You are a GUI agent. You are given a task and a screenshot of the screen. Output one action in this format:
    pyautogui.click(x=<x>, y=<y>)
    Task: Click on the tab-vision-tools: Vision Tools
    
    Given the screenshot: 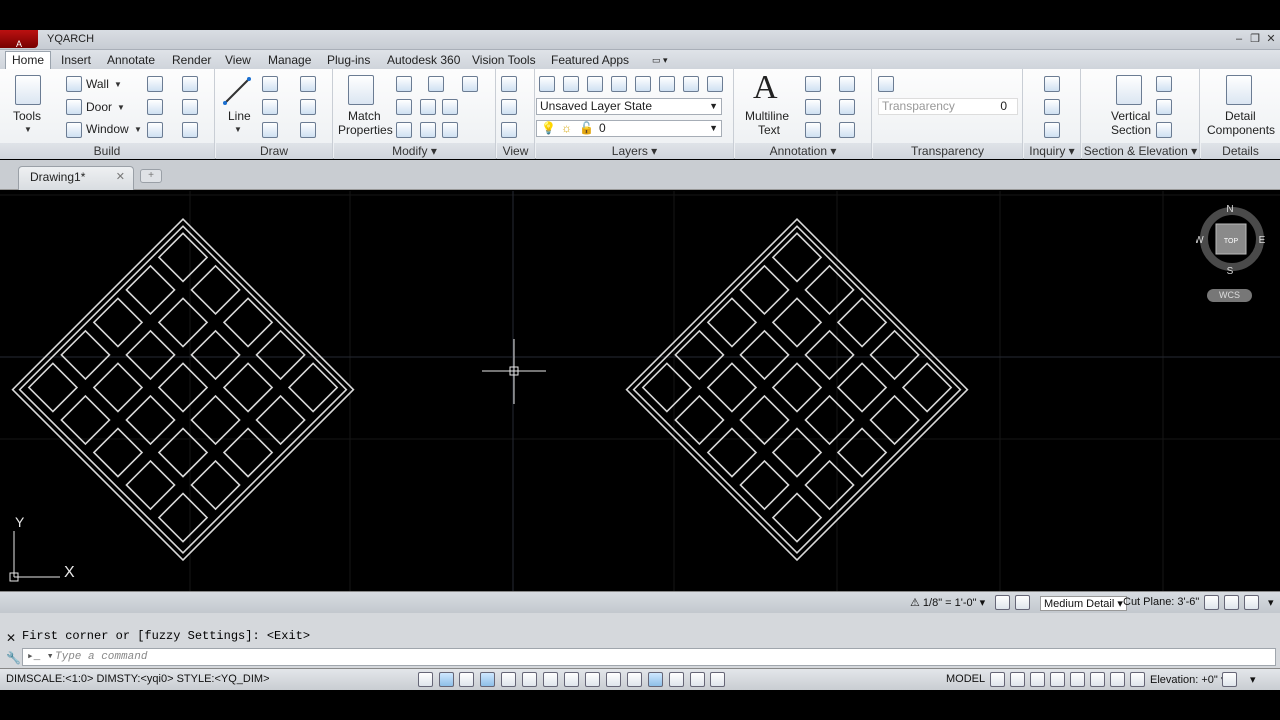 What is the action you would take?
    pyautogui.click(x=504, y=60)
    